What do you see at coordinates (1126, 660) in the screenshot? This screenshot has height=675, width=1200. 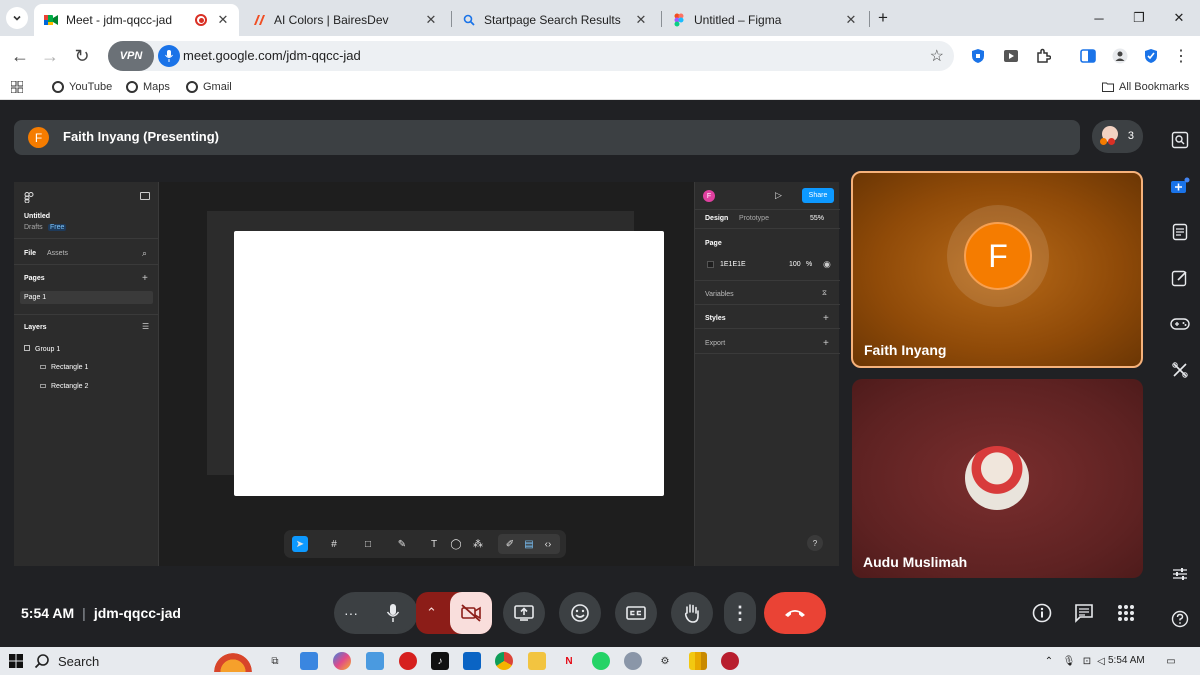 I see `system-clock: 5:54 AM` at bounding box center [1126, 660].